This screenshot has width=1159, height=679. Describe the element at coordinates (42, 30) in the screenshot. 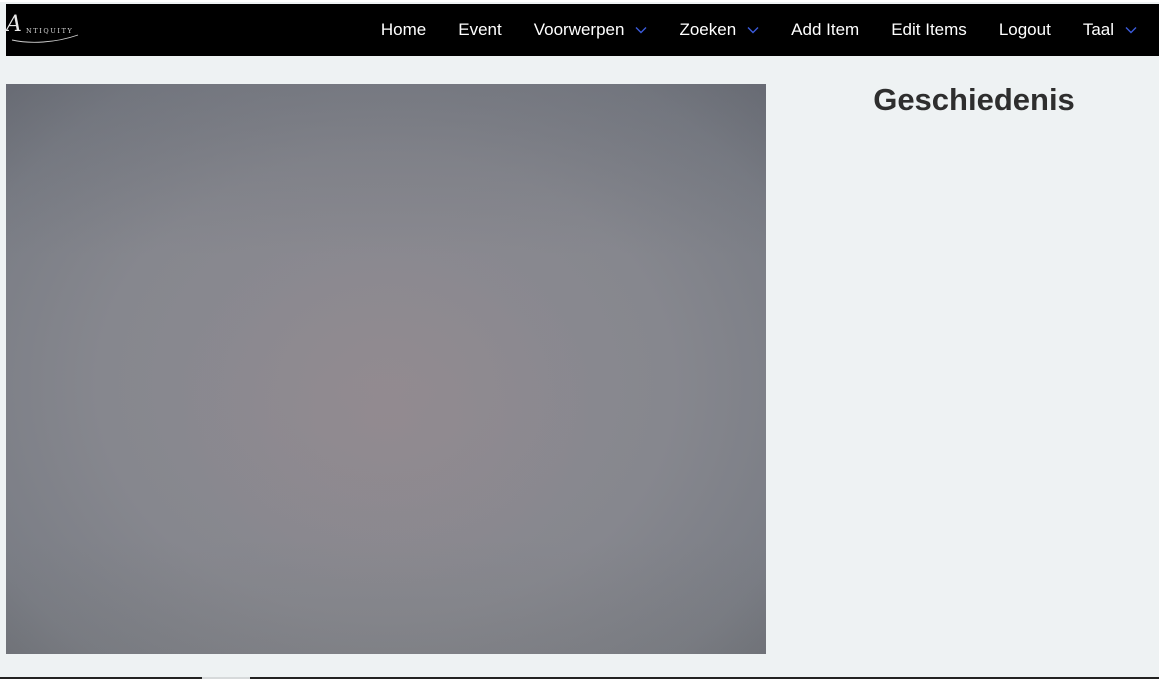

I see `brand-logo: A NTIQUITY` at that location.